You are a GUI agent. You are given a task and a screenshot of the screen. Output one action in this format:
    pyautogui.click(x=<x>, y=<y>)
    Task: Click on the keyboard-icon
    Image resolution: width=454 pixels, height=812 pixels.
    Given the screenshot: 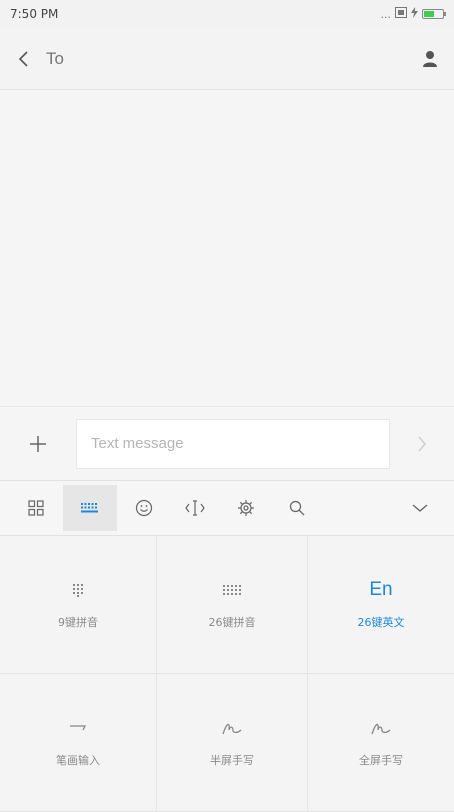 What is the action you would take?
    pyautogui.click(x=89, y=508)
    